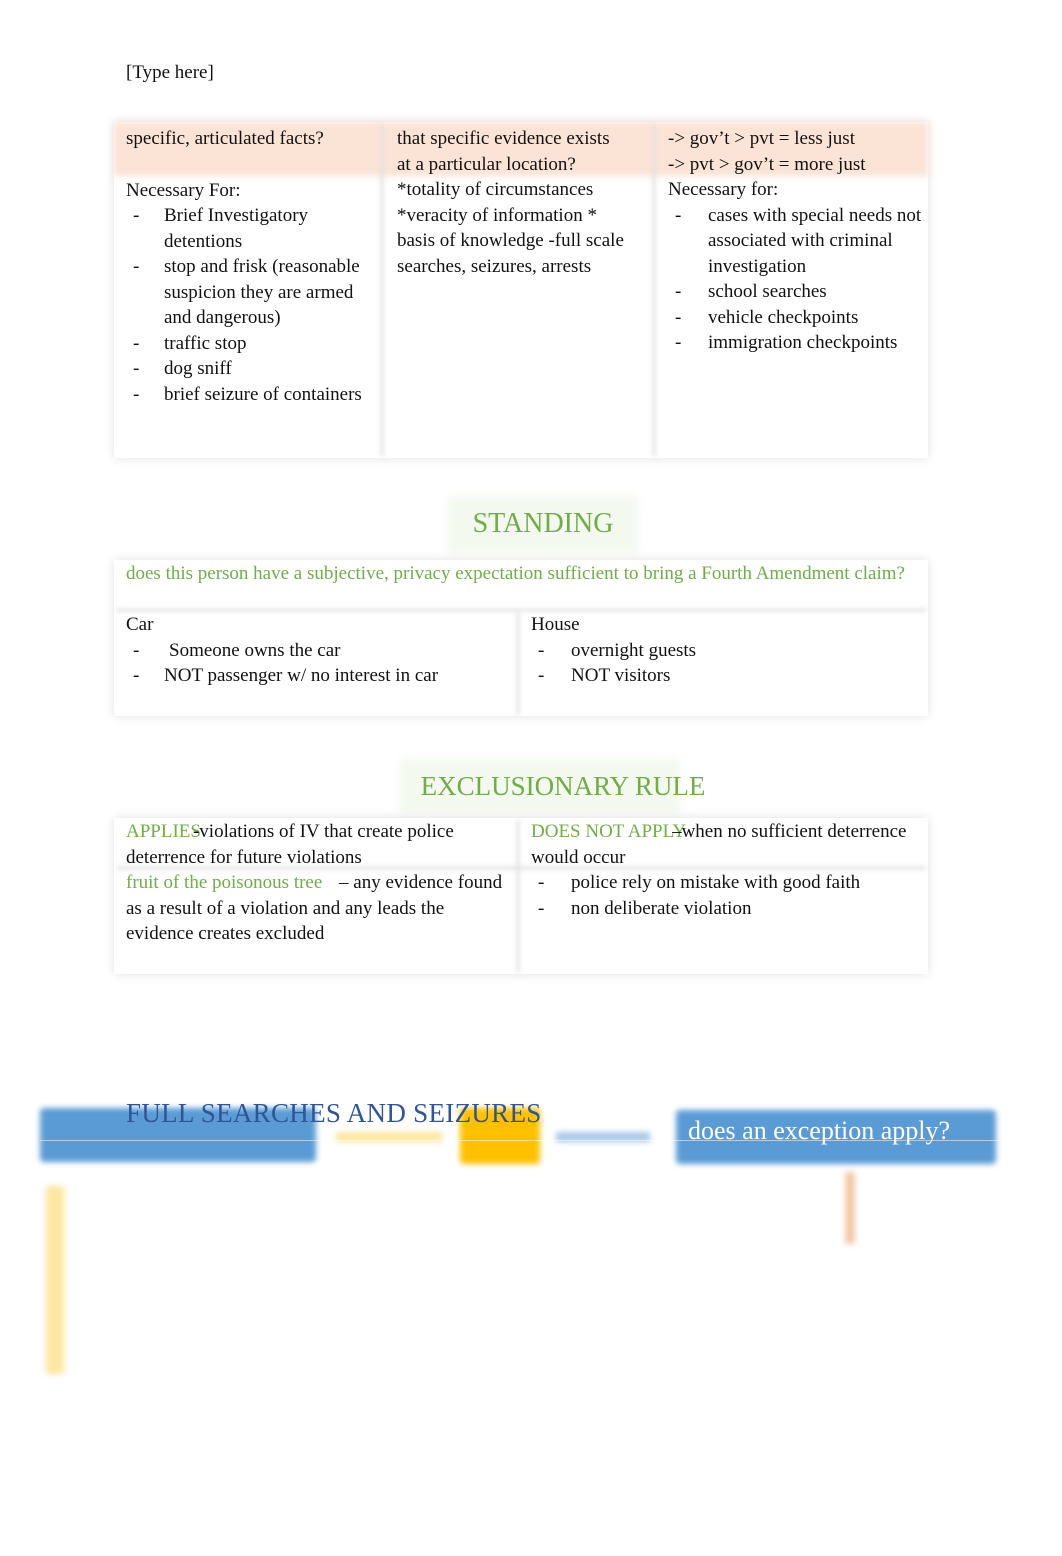 The width and height of the screenshot is (1062, 1556). Describe the element at coordinates (497, 215) in the screenshot. I see `col-body-line: *veracity of information *` at that location.